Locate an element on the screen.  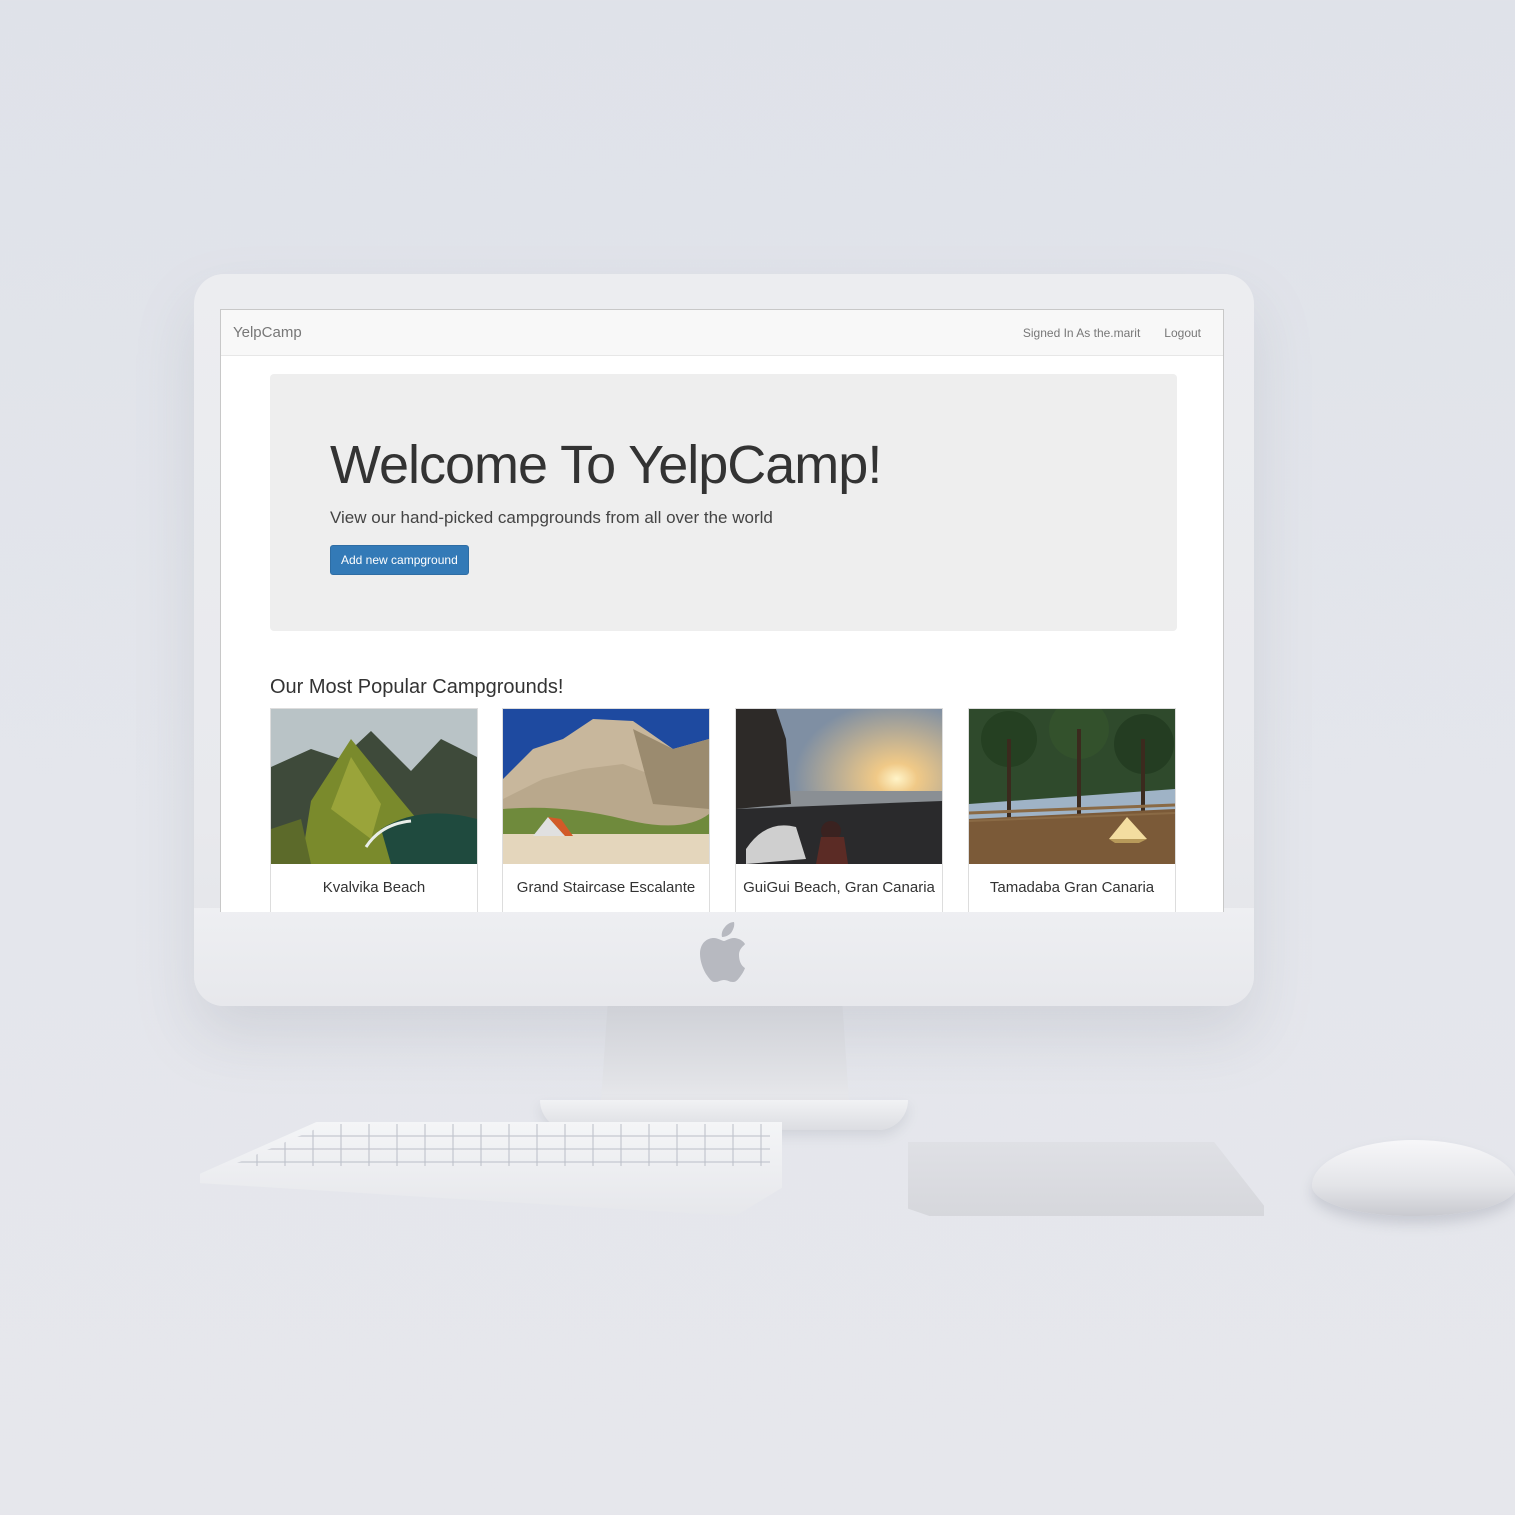
popular-heading: Our Most Popular Campgrounds! is located at coordinates (417, 687).